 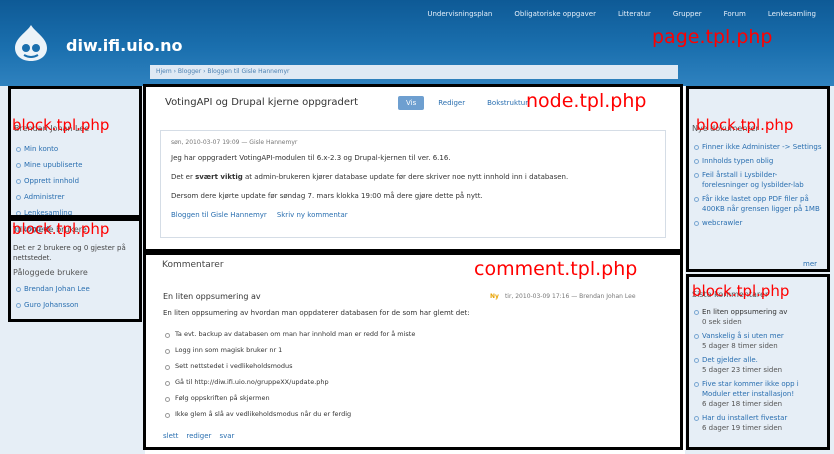 I want to click on block-tpl-label-online: block.tpl.php, so click(x=61, y=229).